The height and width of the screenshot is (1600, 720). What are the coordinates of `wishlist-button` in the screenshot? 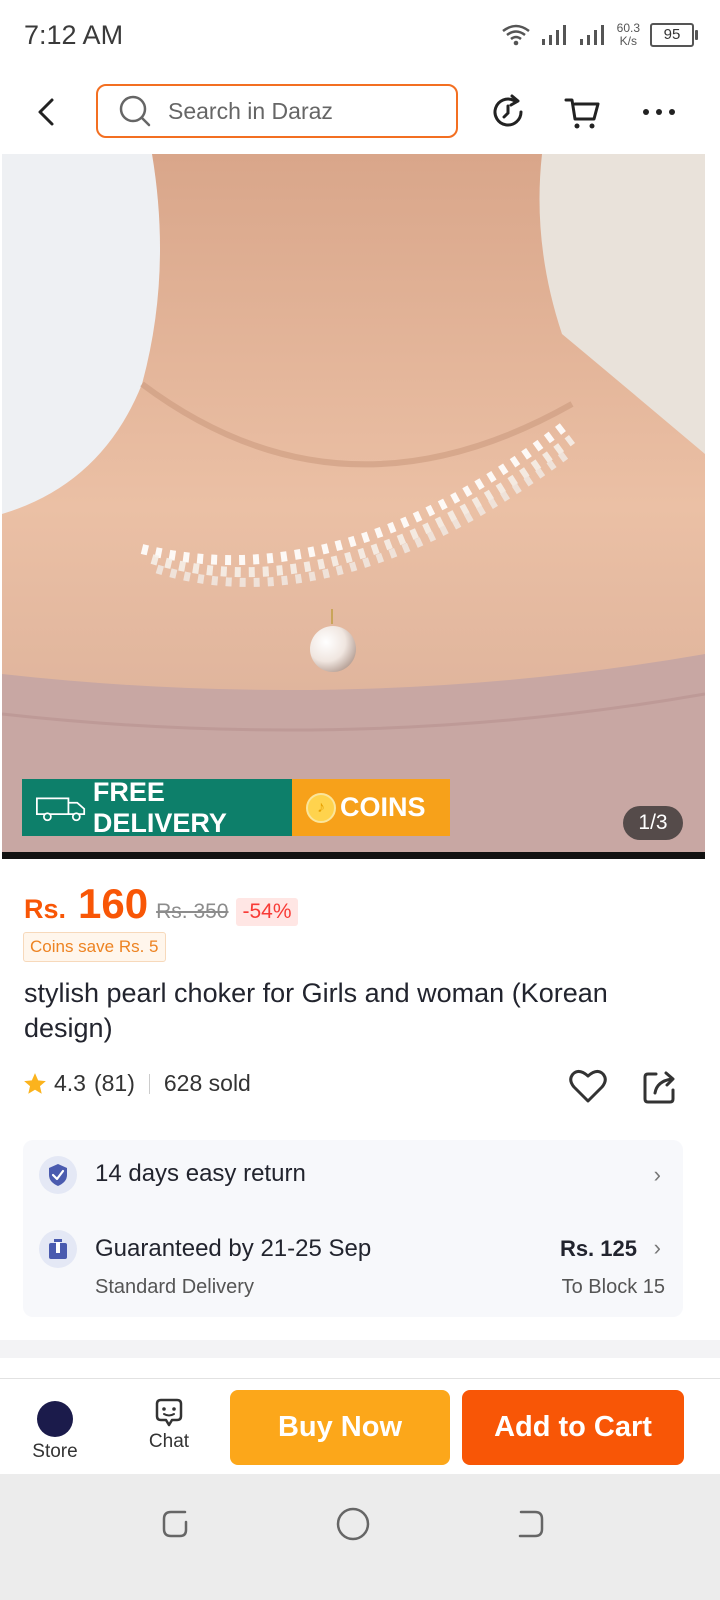 It's located at (588, 1086).